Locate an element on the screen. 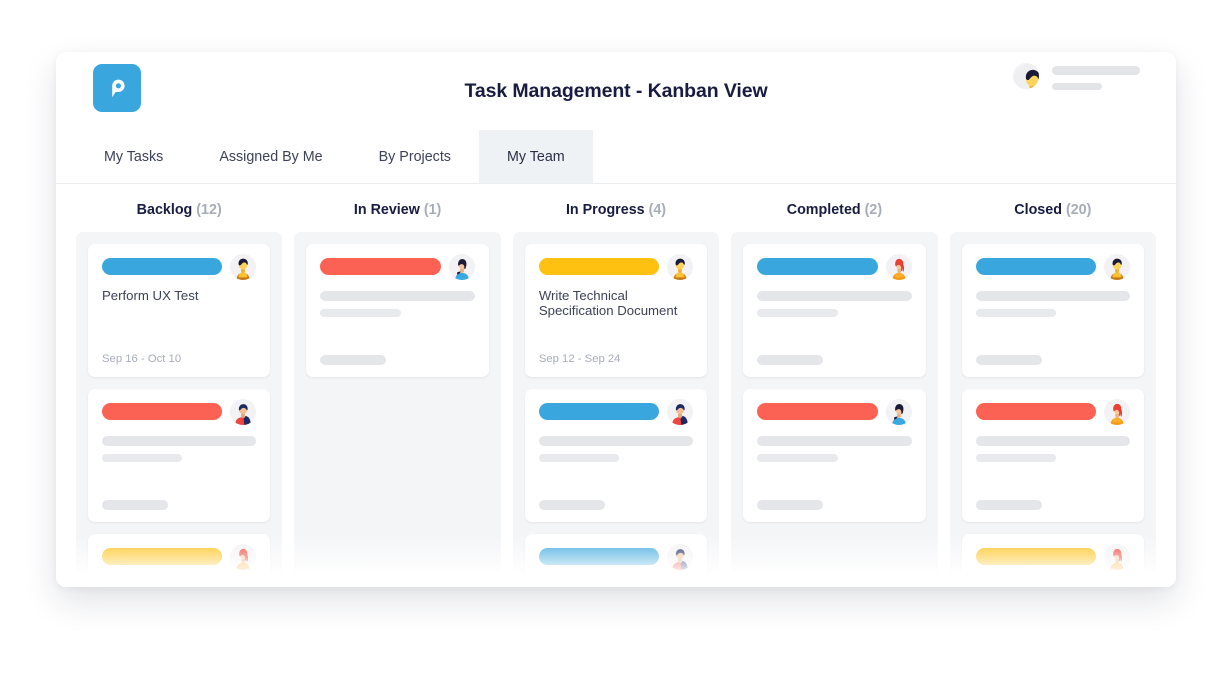 The height and width of the screenshot is (676, 1231). task-card: Perform UX Test Sep 16 - Oct 10 is located at coordinates (179, 310).